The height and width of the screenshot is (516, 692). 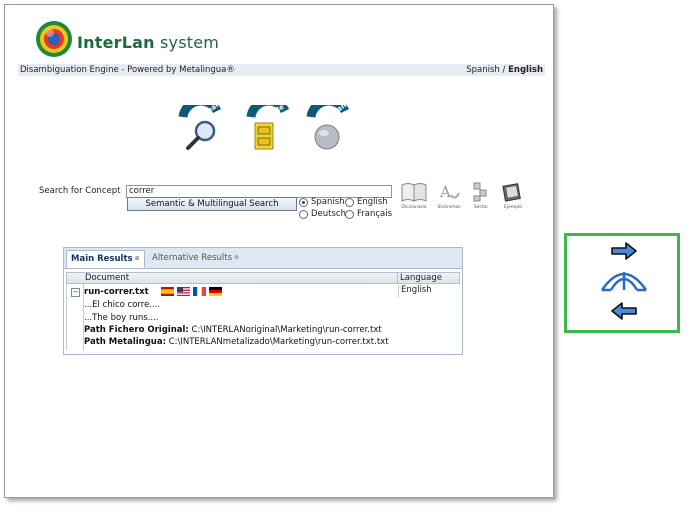 What do you see at coordinates (328, 202) in the screenshot?
I see `radio-spanish-label: Spanish` at bounding box center [328, 202].